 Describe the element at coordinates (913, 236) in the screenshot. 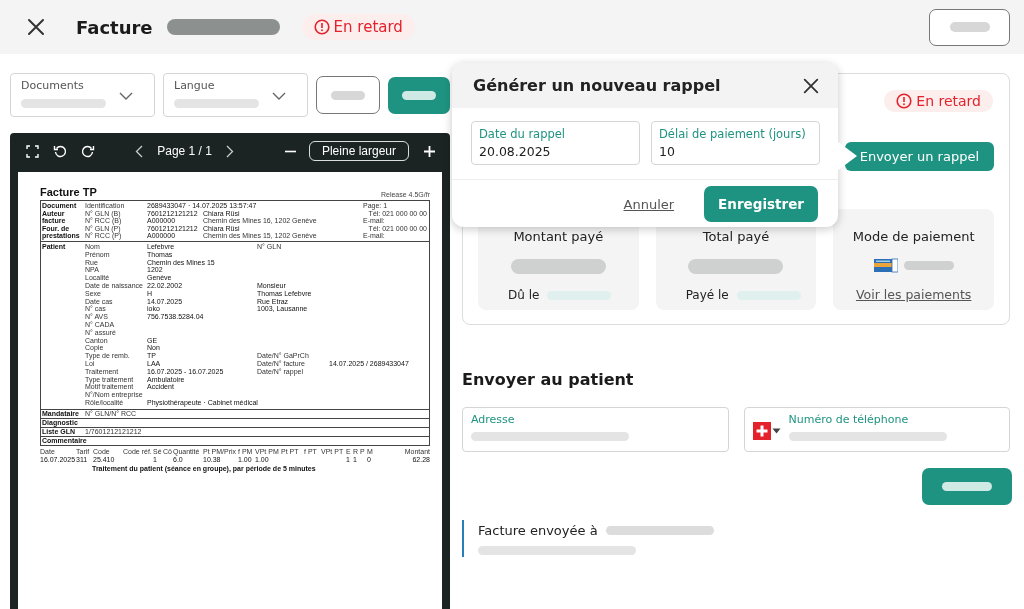

I see `tile-title: Mode de paiement` at that location.